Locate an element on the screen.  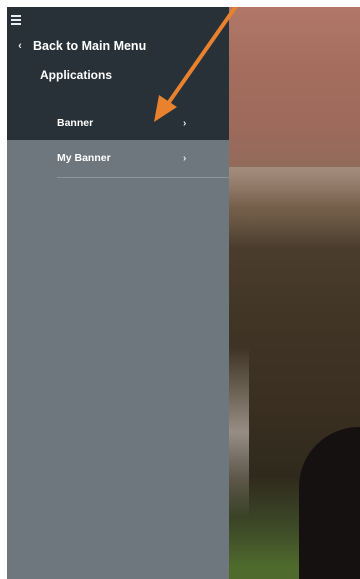
section-title: Applications is located at coordinates (76, 75).